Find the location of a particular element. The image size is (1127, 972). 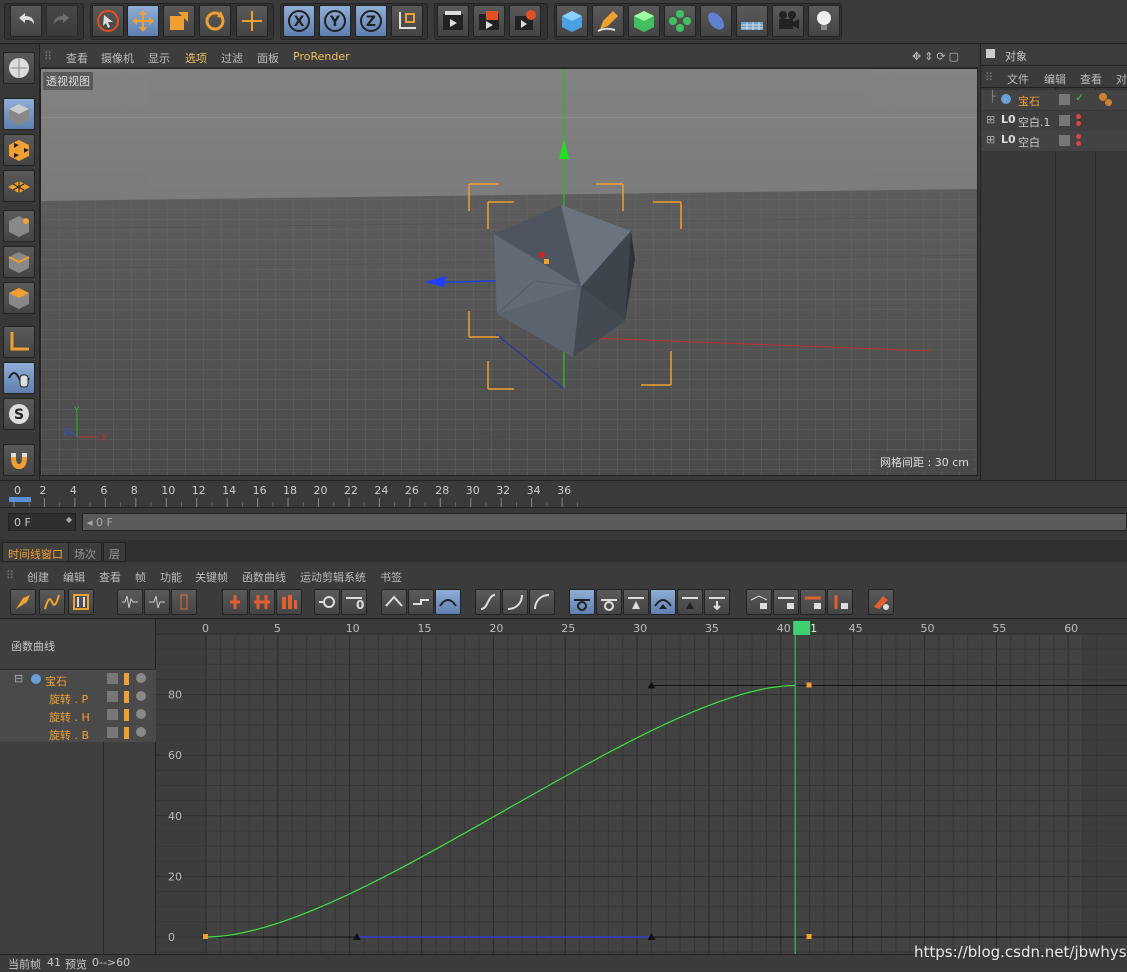

tangent-overshoot-icon is located at coordinates (663, 602).